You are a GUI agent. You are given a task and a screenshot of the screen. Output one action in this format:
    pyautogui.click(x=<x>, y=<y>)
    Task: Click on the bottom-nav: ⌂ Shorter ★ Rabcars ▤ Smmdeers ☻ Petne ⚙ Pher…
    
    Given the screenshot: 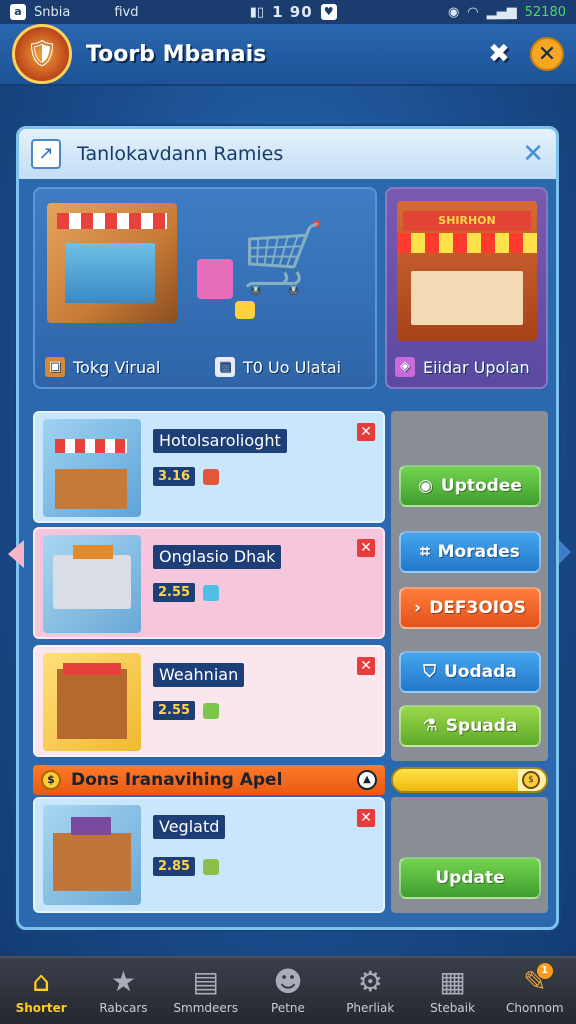 What is the action you would take?
    pyautogui.click(x=288, y=990)
    